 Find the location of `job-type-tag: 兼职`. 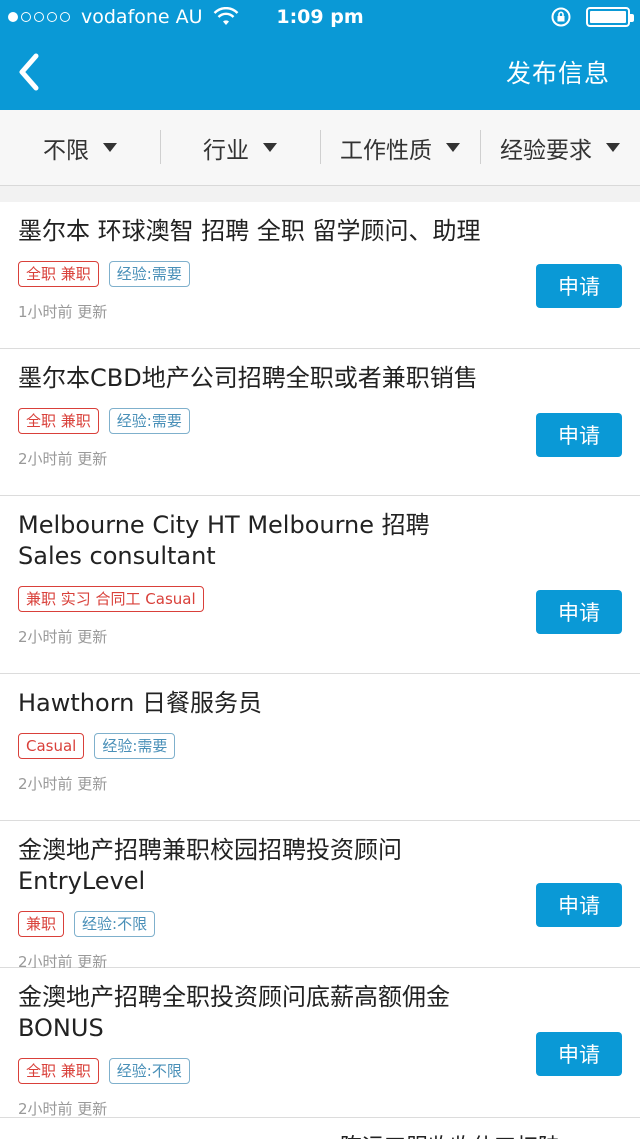

job-type-tag: 兼职 is located at coordinates (41, 924).